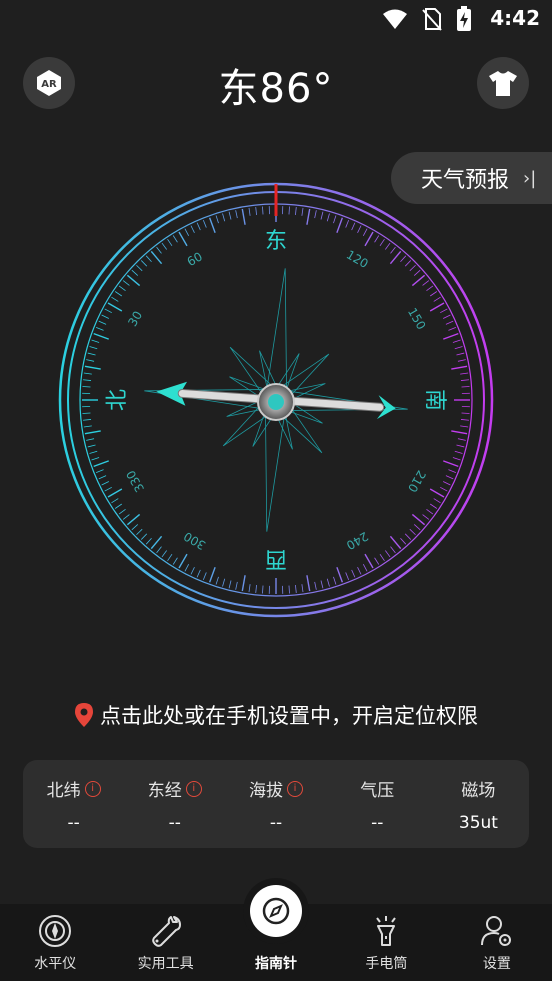  I want to click on skin-button, so click(503, 83).